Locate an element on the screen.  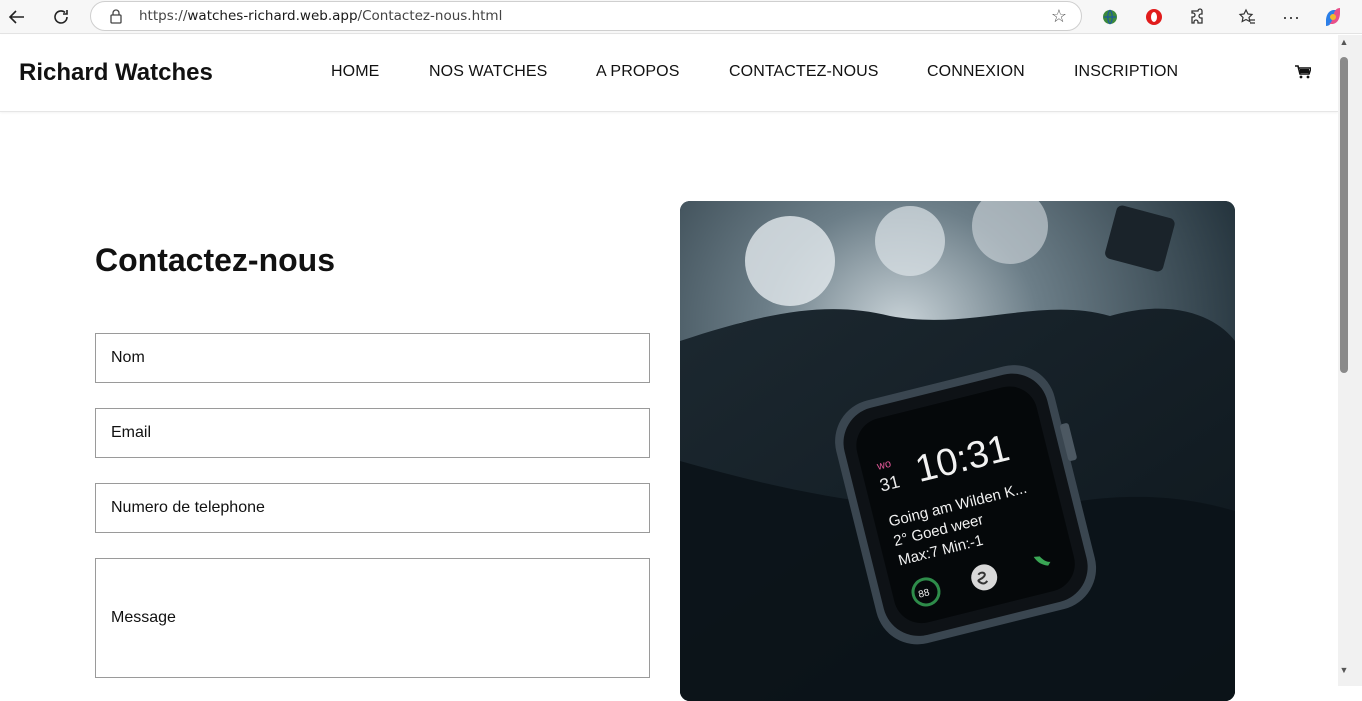
message-textarea is located at coordinates (372, 618).